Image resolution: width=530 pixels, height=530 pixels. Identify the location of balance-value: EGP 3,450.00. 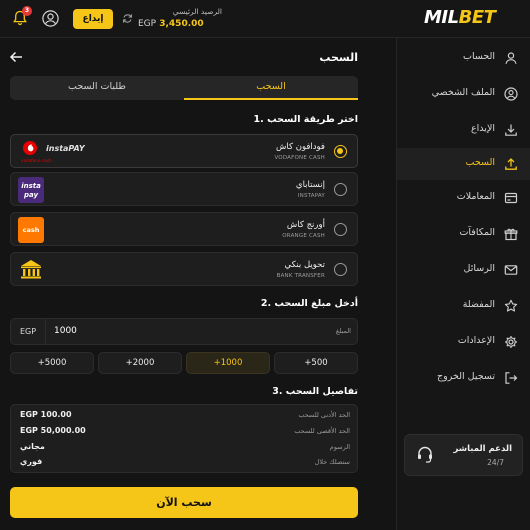
(171, 24).